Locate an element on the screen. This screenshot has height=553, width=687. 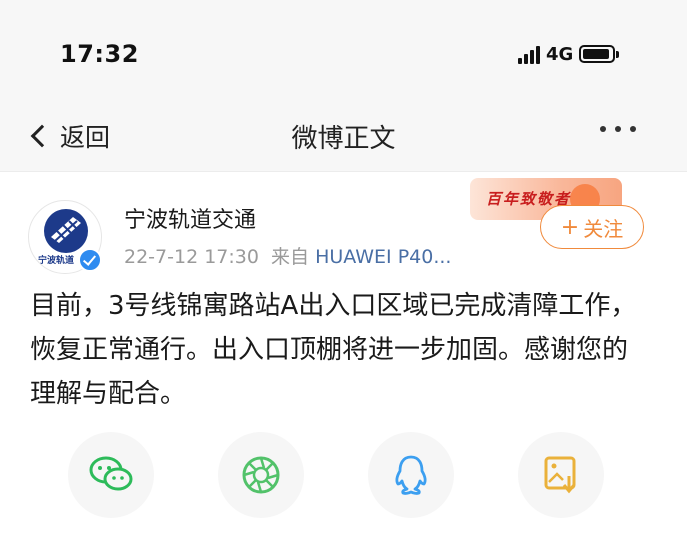
battery-fill is located at coordinates (596, 54).